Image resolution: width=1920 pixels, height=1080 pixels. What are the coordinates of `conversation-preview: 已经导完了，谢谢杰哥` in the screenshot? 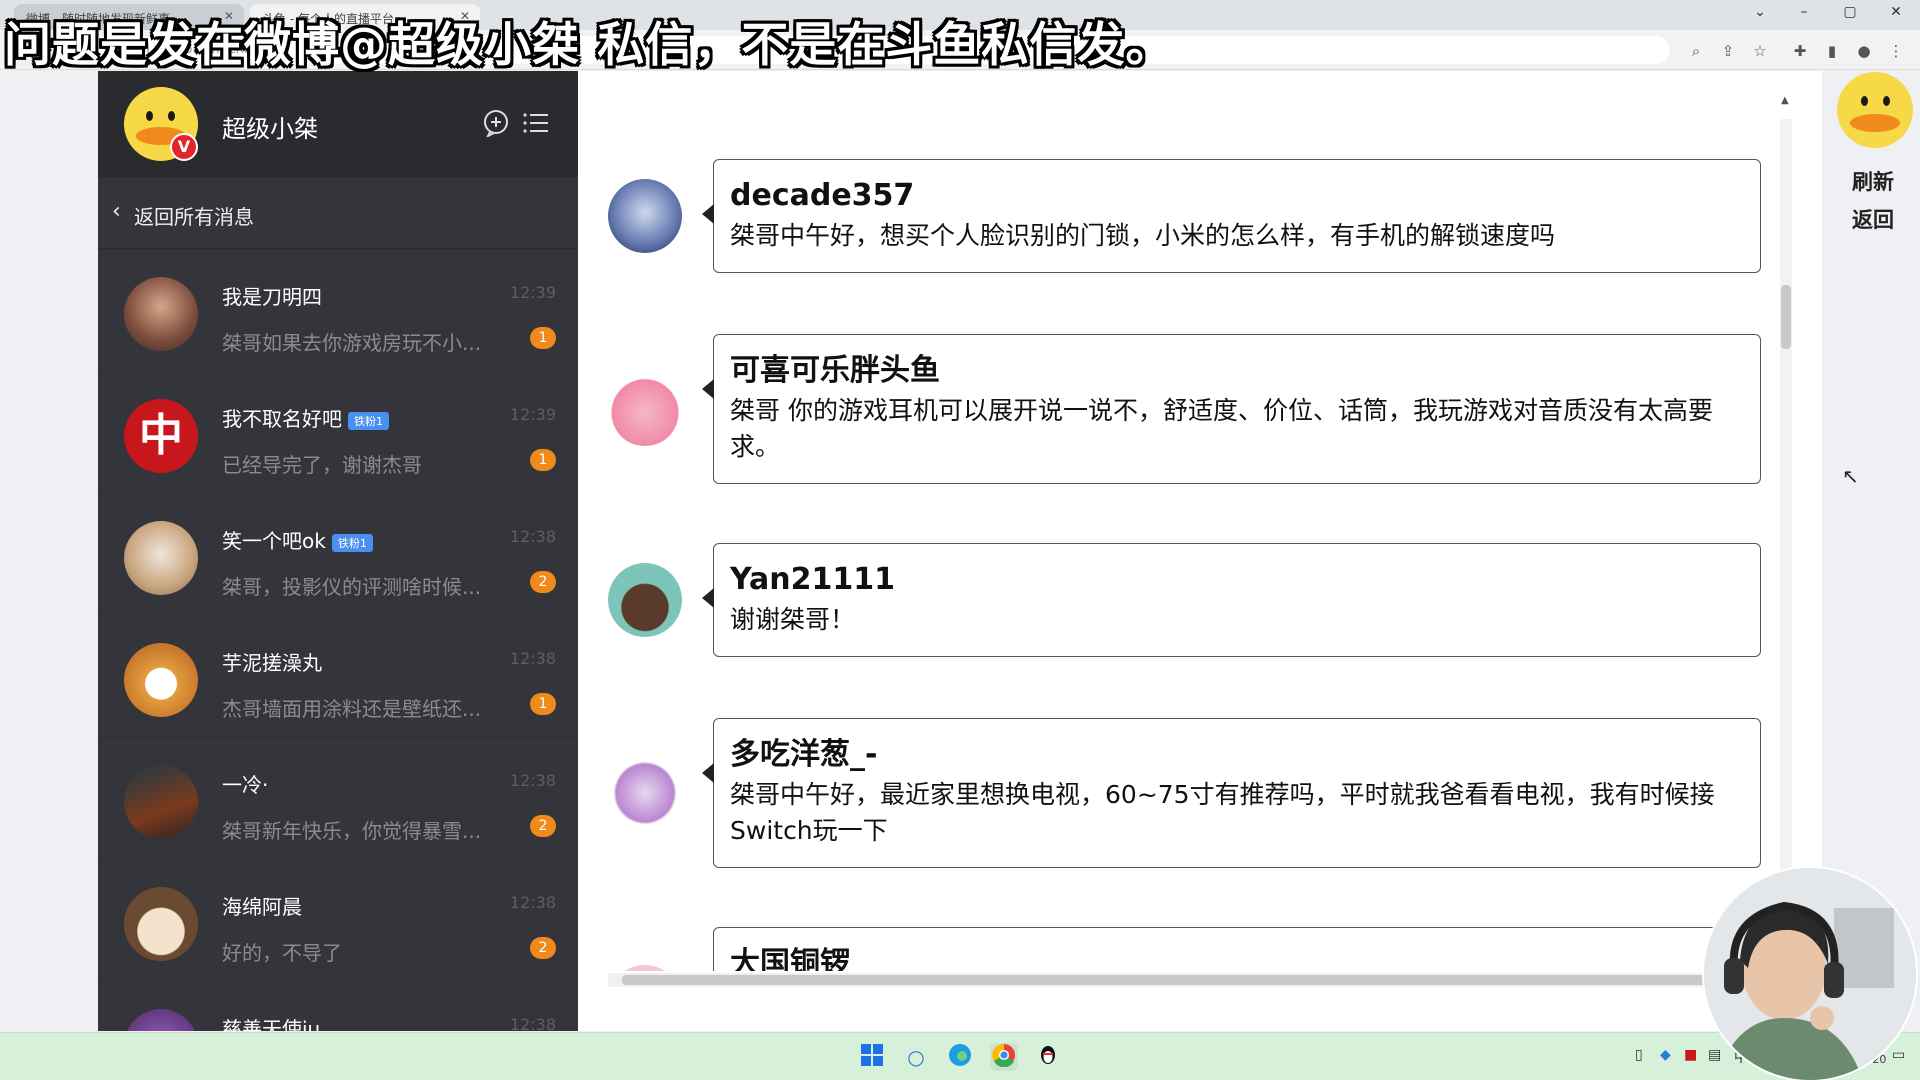 It's located at (322, 465).